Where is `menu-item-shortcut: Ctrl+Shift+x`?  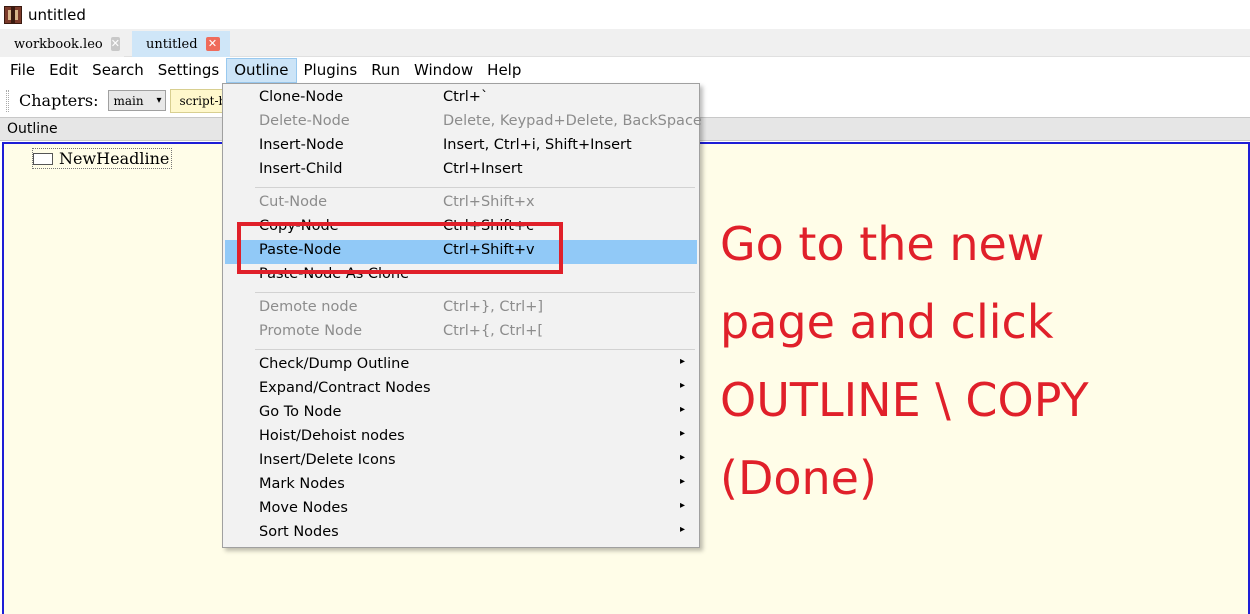
menu-item-shortcut: Ctrl+Shift+x is located at coordinates (489, 202).